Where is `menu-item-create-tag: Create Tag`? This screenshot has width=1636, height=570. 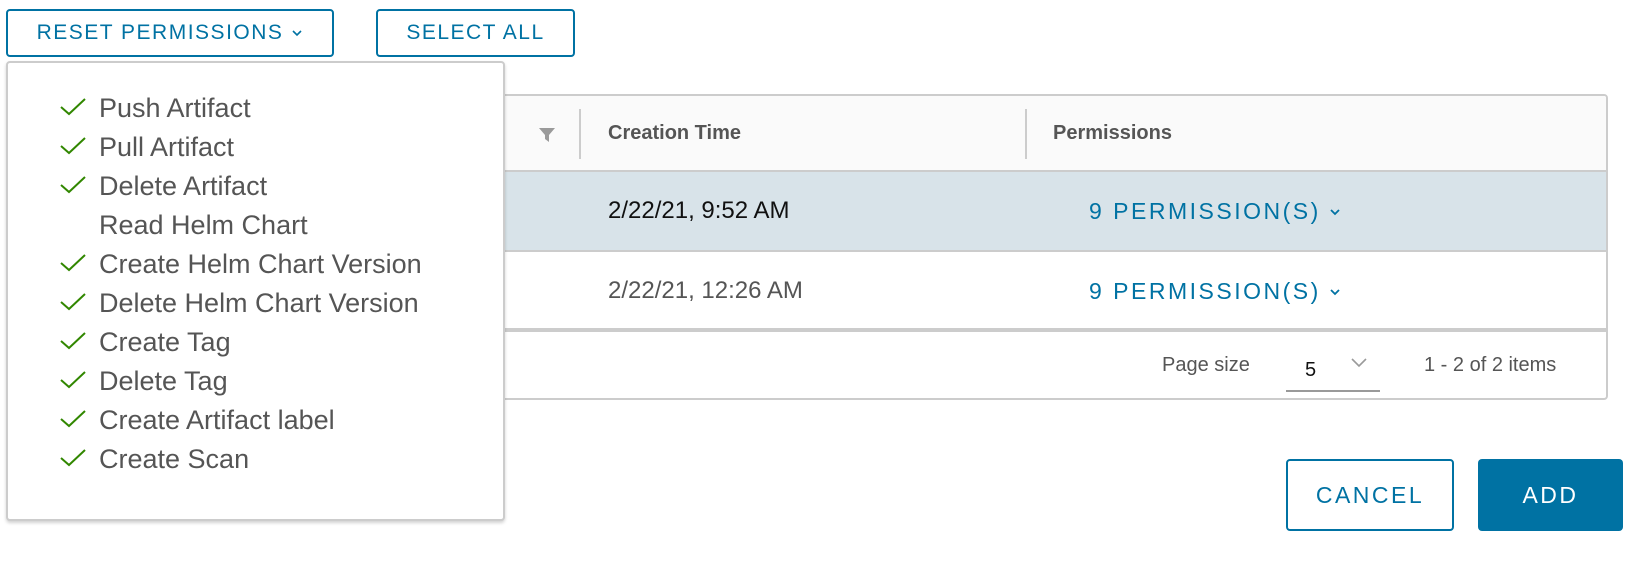
menu-item-create-tag: Create Tag is located at coordinates (255, 341).